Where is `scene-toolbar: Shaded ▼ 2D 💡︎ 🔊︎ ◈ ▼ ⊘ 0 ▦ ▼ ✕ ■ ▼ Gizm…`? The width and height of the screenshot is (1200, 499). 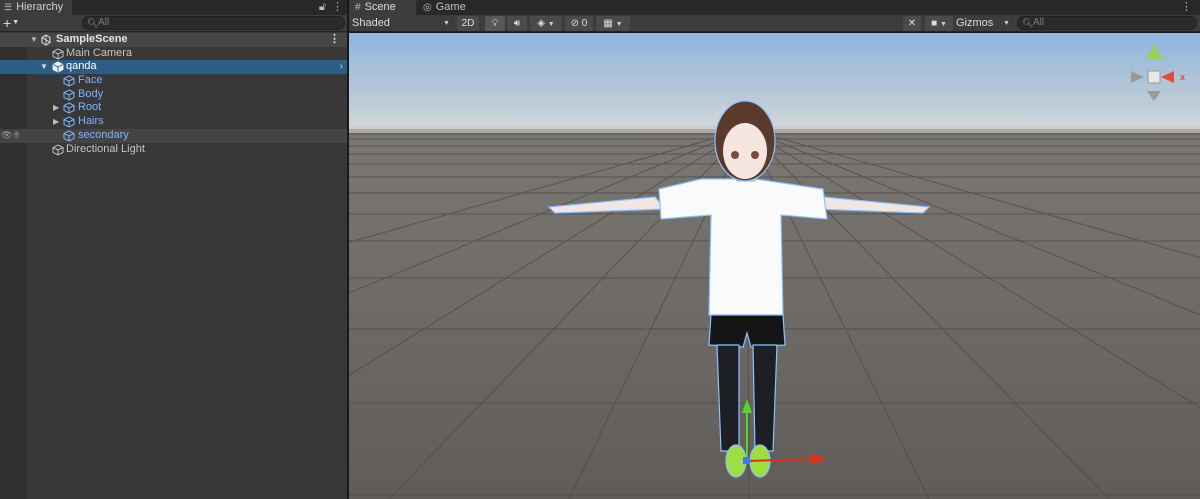 scene-toolbar: Shaded ▼ 2D 💡︎ 🔊︎ ◈ ▼ ⊘ 0 ▦ ▼ ✕ ■ ▼ Gizm… is located at coordinates (774, 23).